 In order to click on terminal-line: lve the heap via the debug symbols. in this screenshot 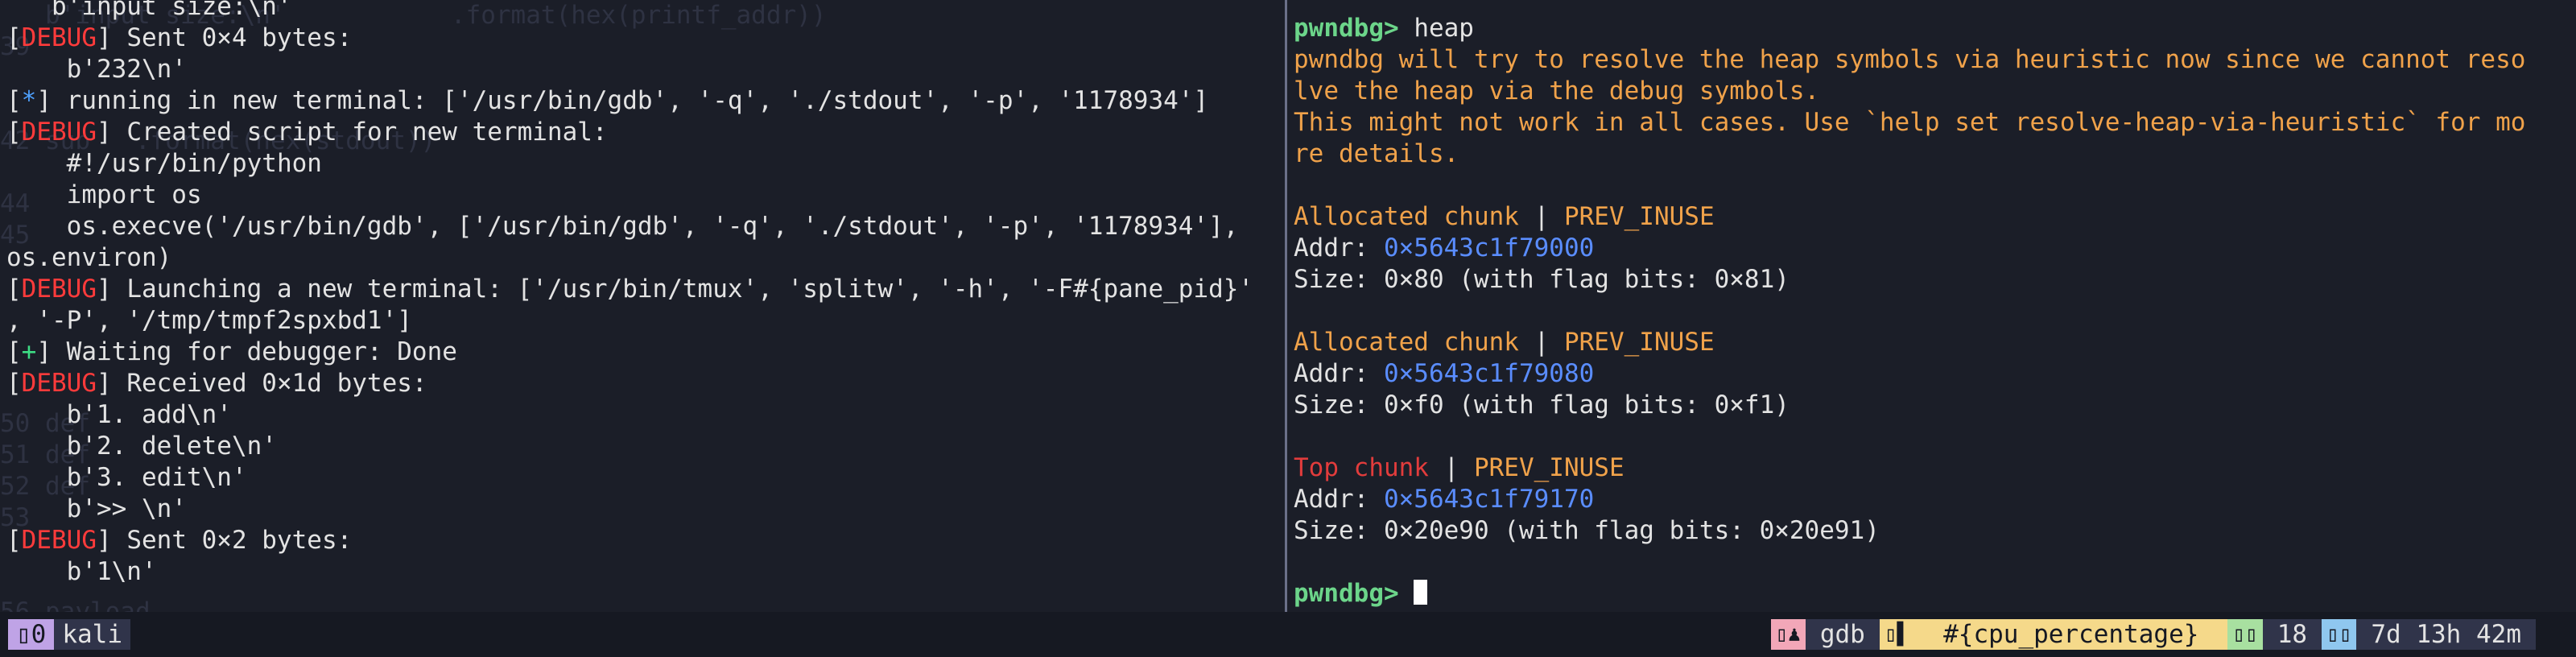, I will do `click(1934, 91)`.